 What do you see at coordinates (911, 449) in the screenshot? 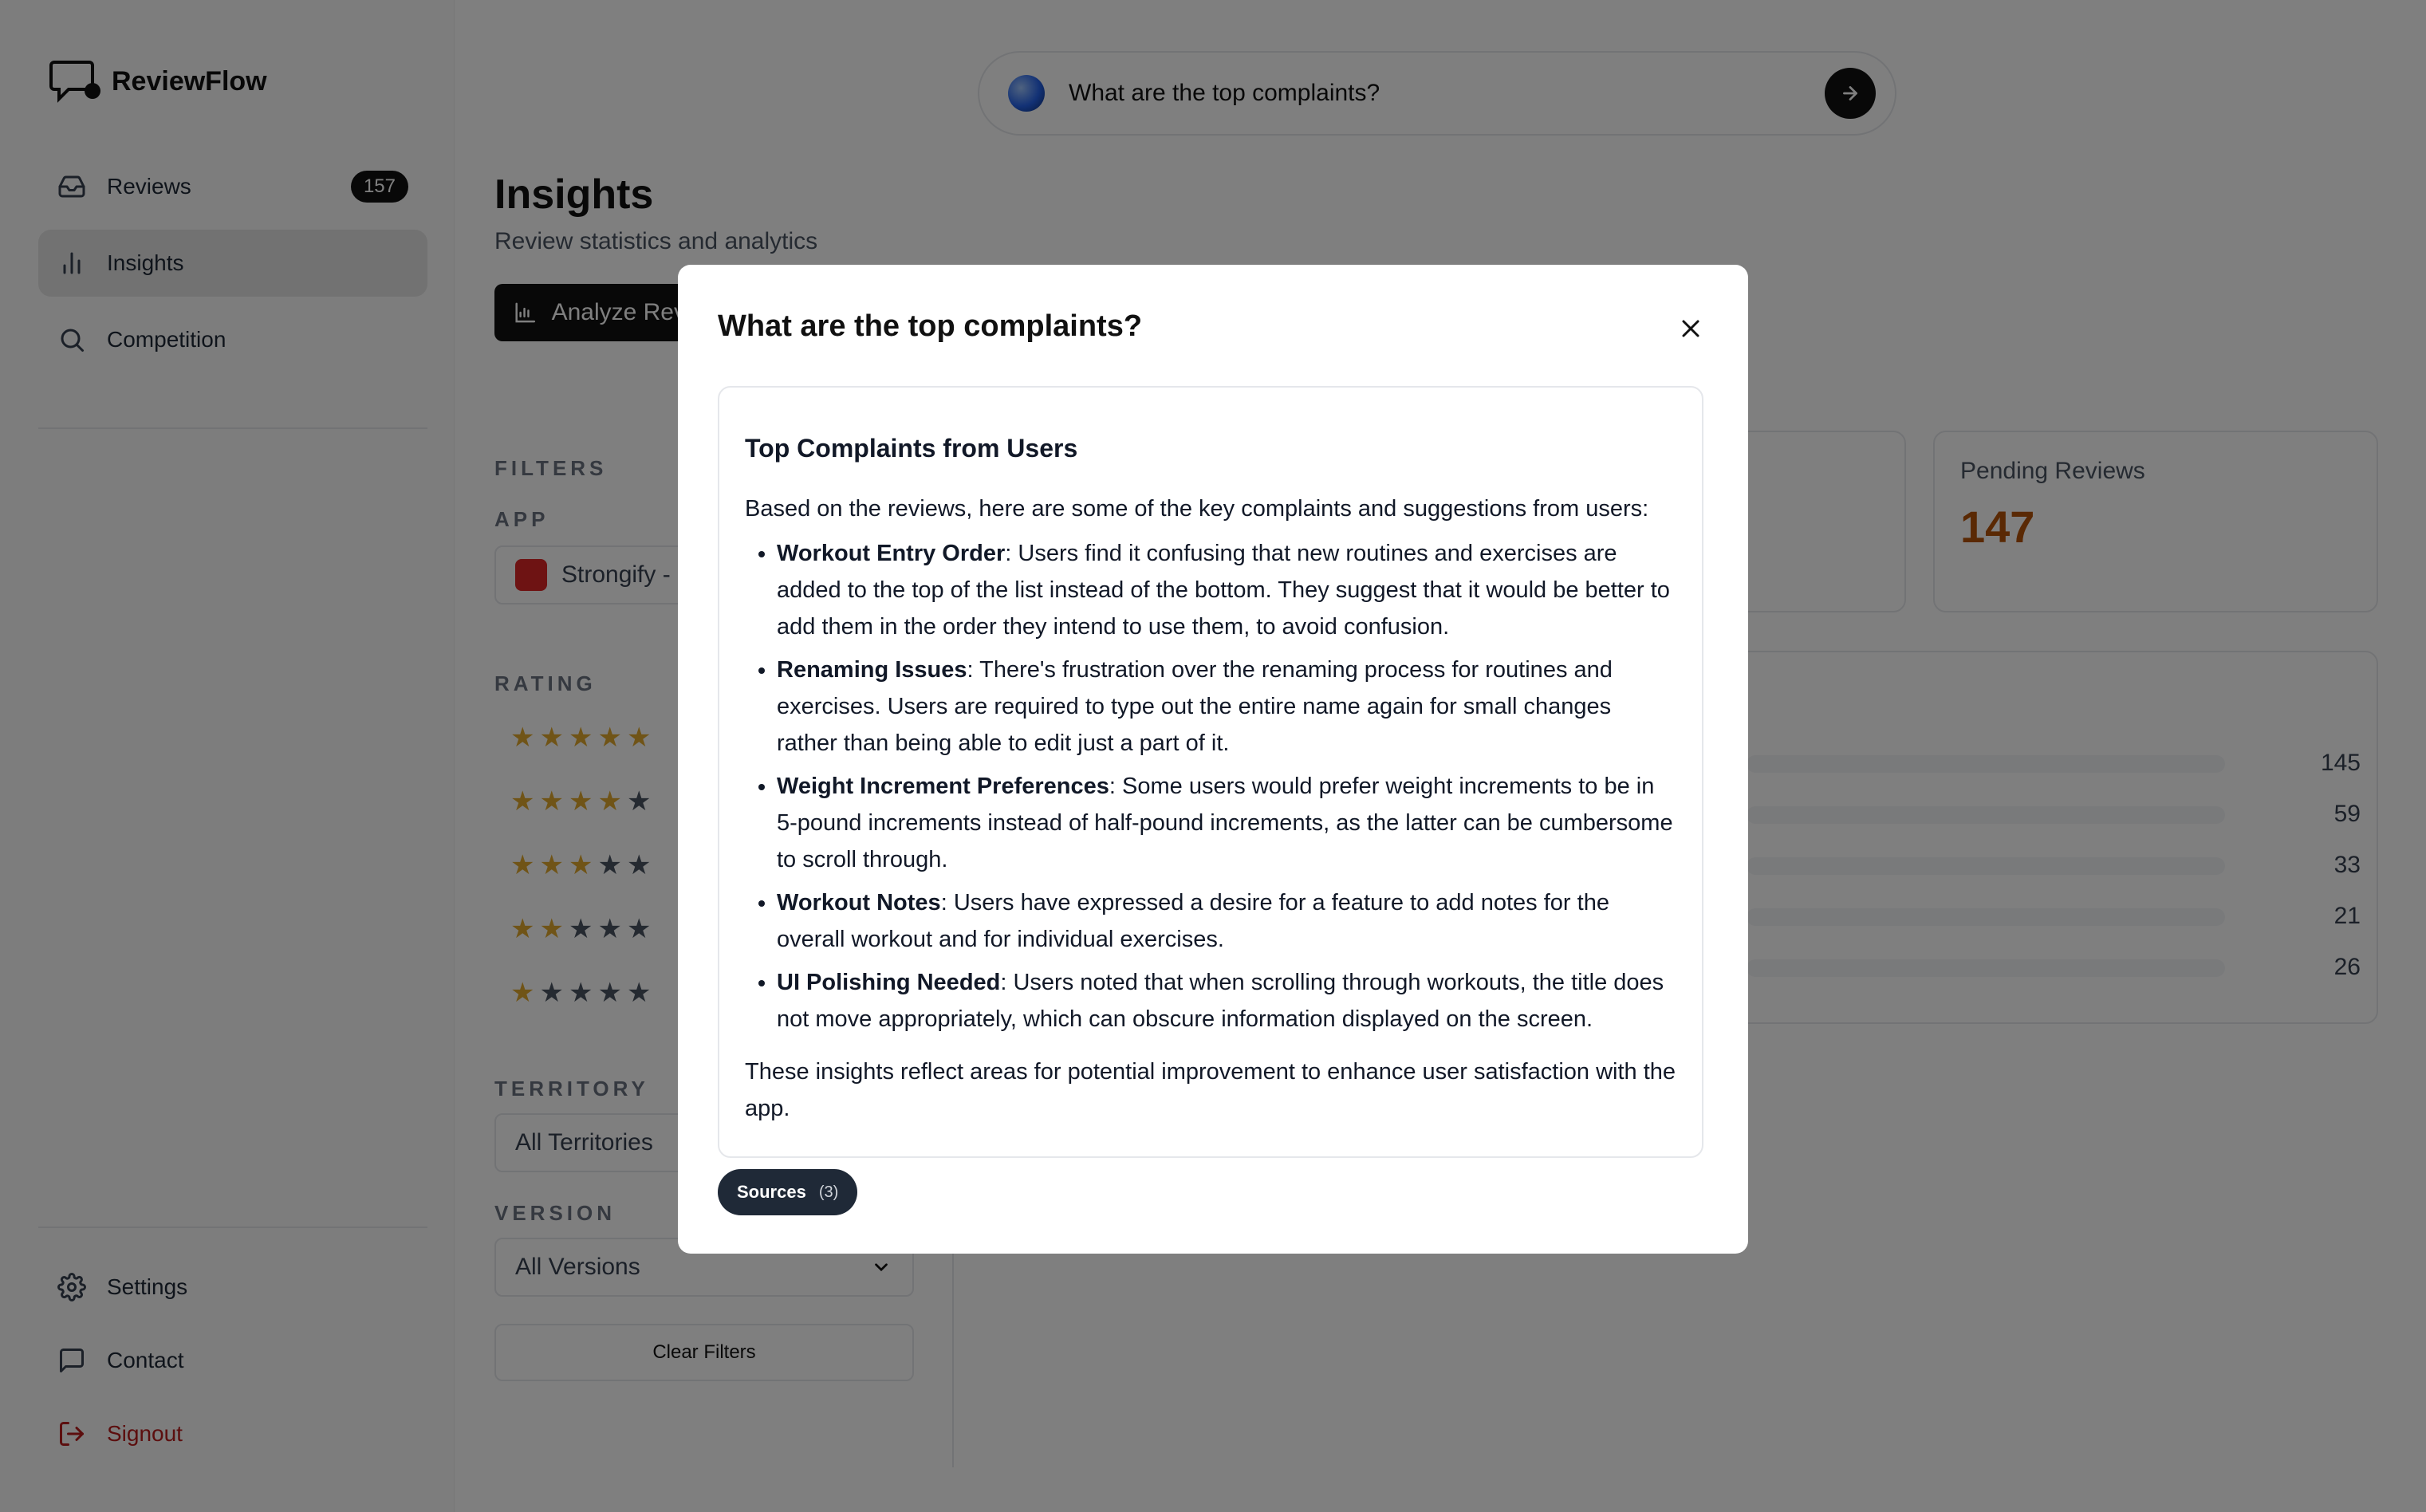
I see `answer-heading: Top Complaints from Users` at bounding box center [911, 449].